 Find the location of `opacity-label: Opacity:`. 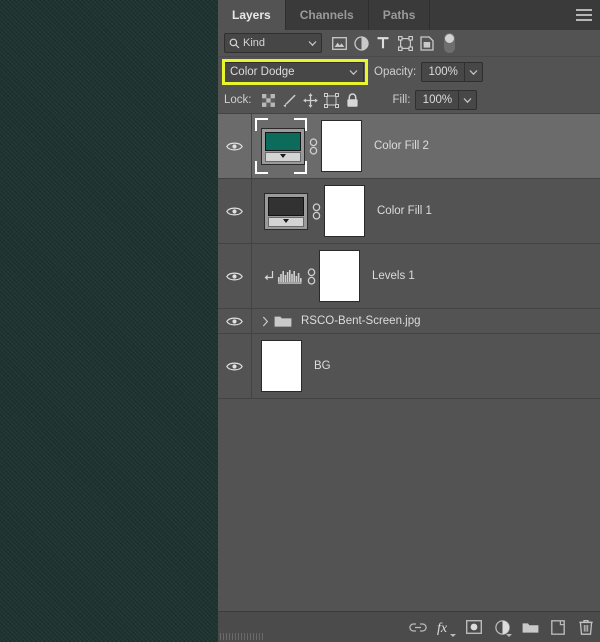

opacity-label: Opacity: is located at coordinates (395, 72).